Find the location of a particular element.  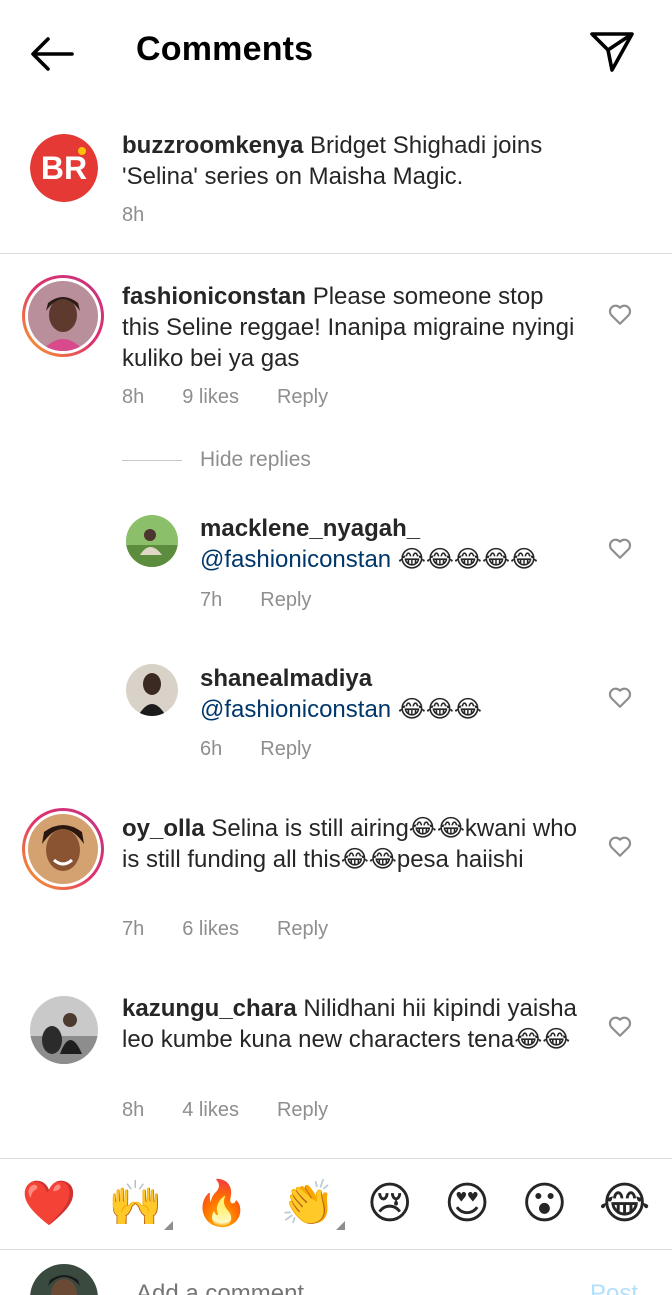

header: Comments is located at coordinates (336, 53).